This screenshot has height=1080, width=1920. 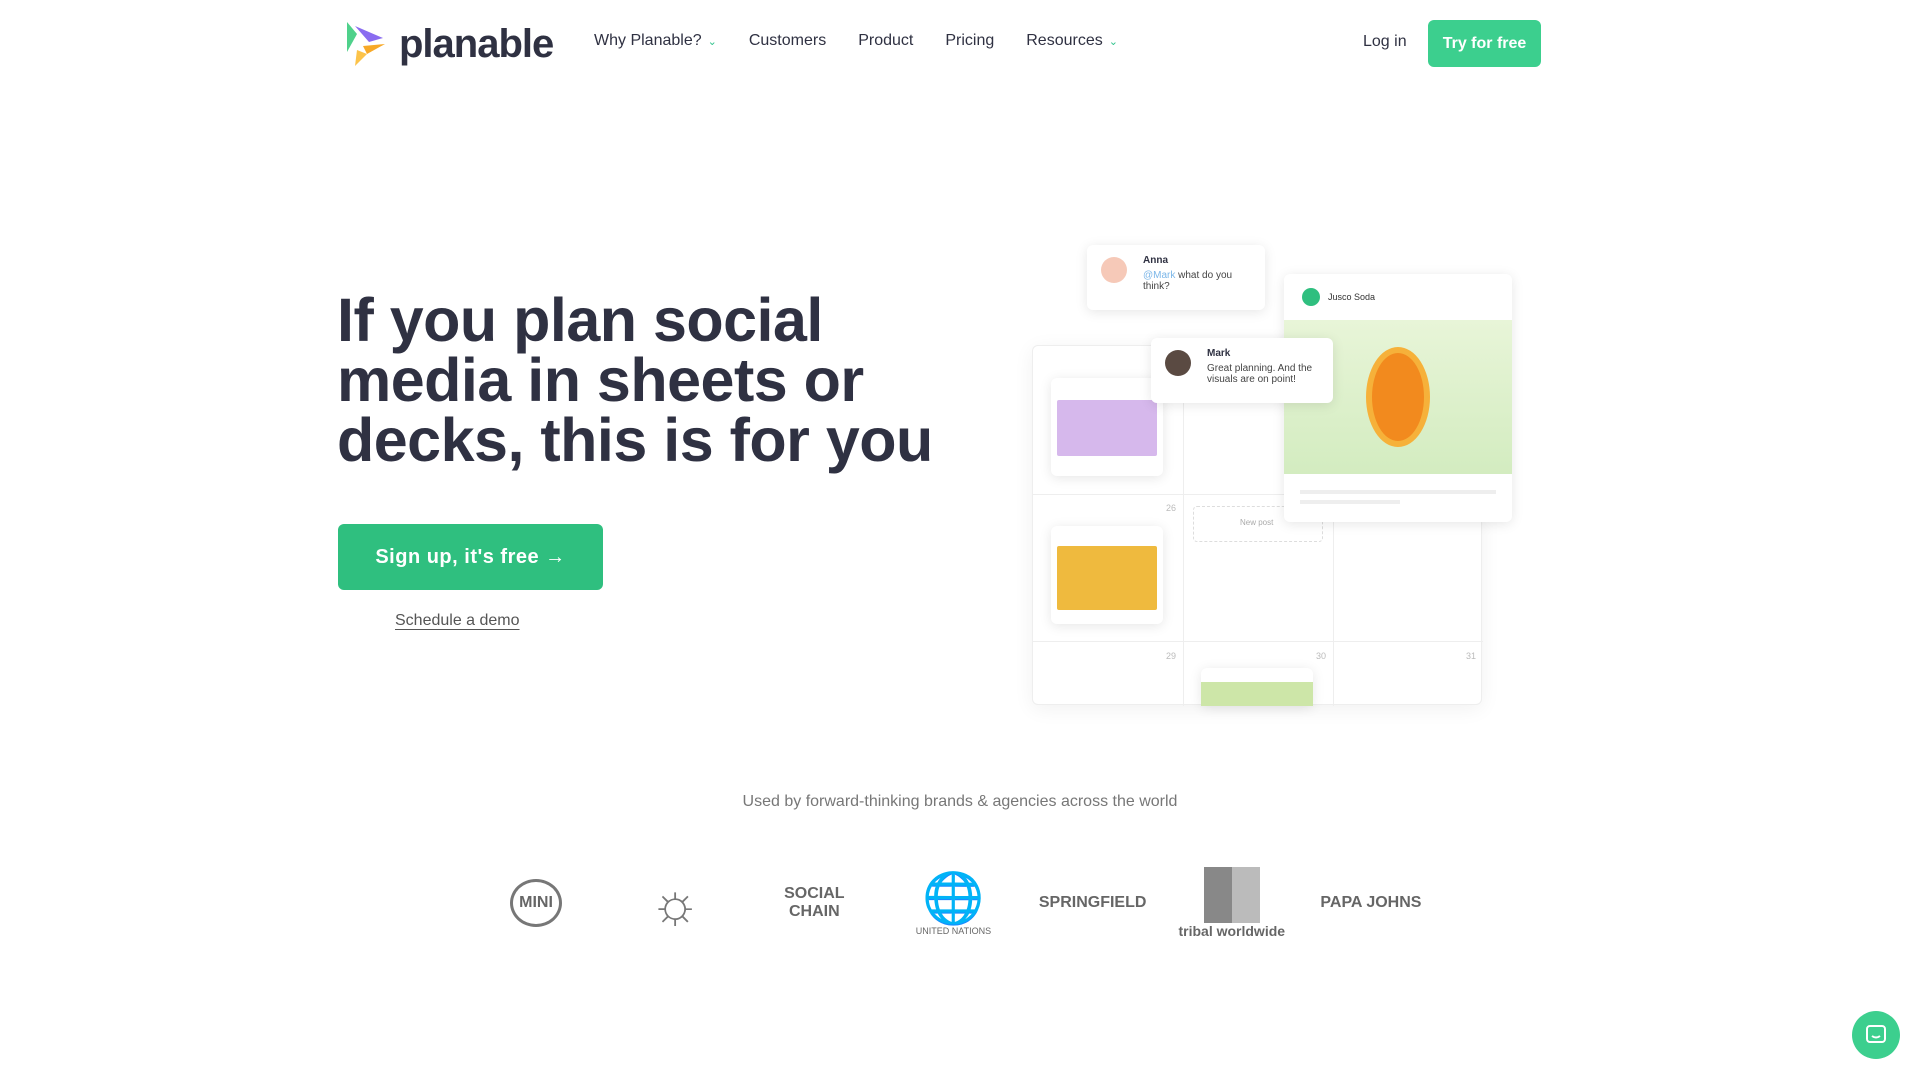 What do you see at coordinates (476, 43) in the screenshot?
I see `brand-name: planable` at bounding box center [476, 43].